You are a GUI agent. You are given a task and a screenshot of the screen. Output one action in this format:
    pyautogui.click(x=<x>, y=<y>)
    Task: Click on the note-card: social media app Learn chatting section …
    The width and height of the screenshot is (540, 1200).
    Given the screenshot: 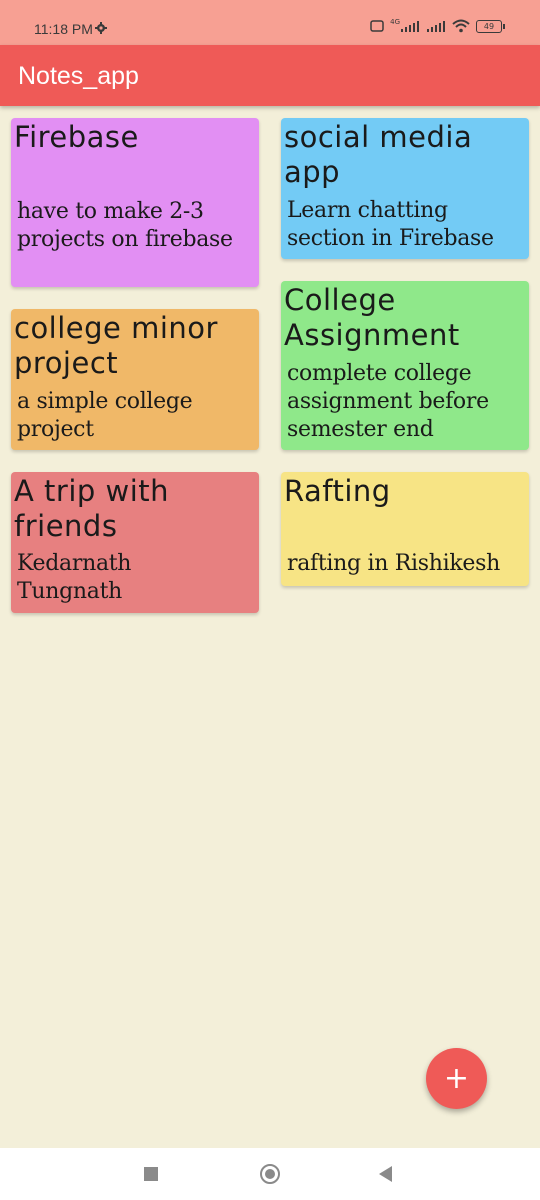 What is the action you would take?
    pyautogui.click(x=405, y=188)
    